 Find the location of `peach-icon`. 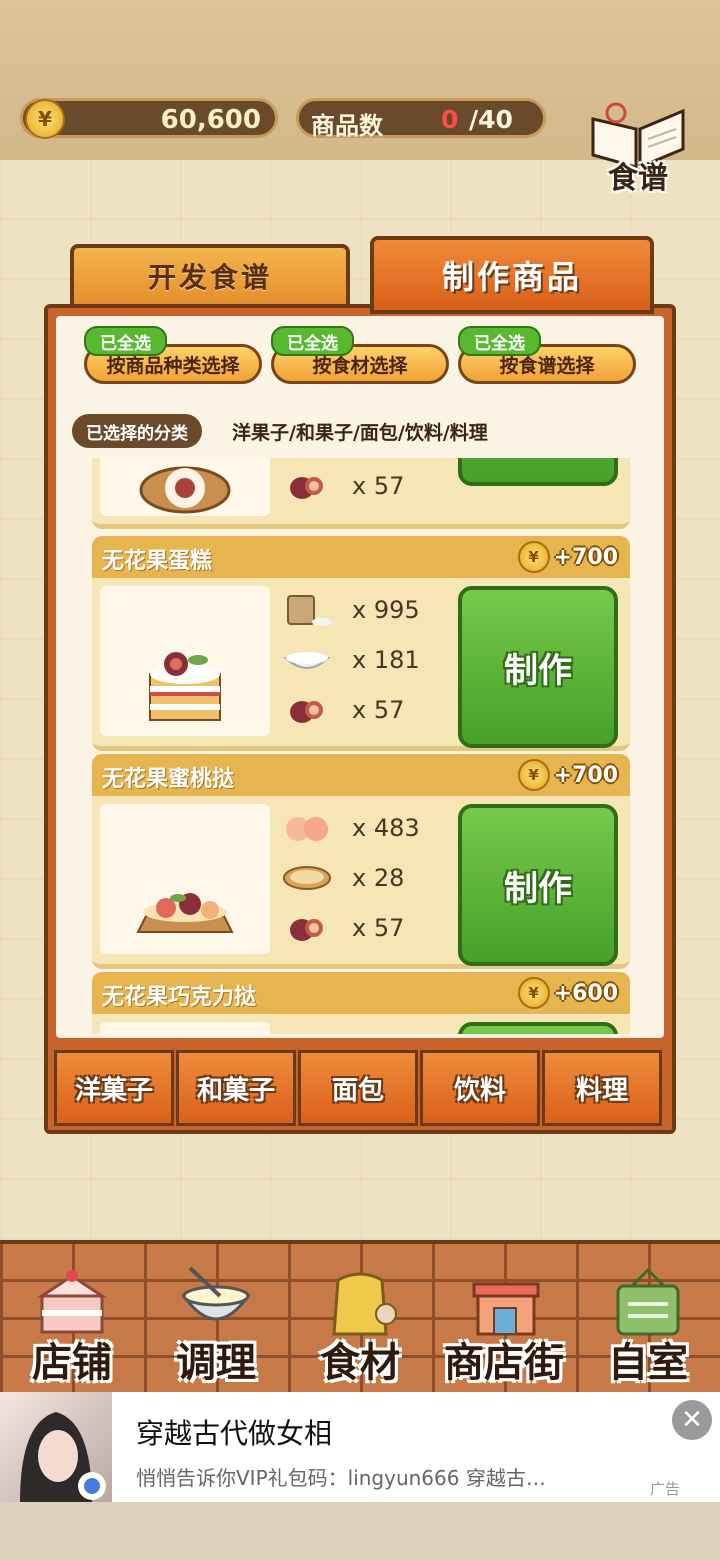

peach-icon is located at coordinates (307, 829).